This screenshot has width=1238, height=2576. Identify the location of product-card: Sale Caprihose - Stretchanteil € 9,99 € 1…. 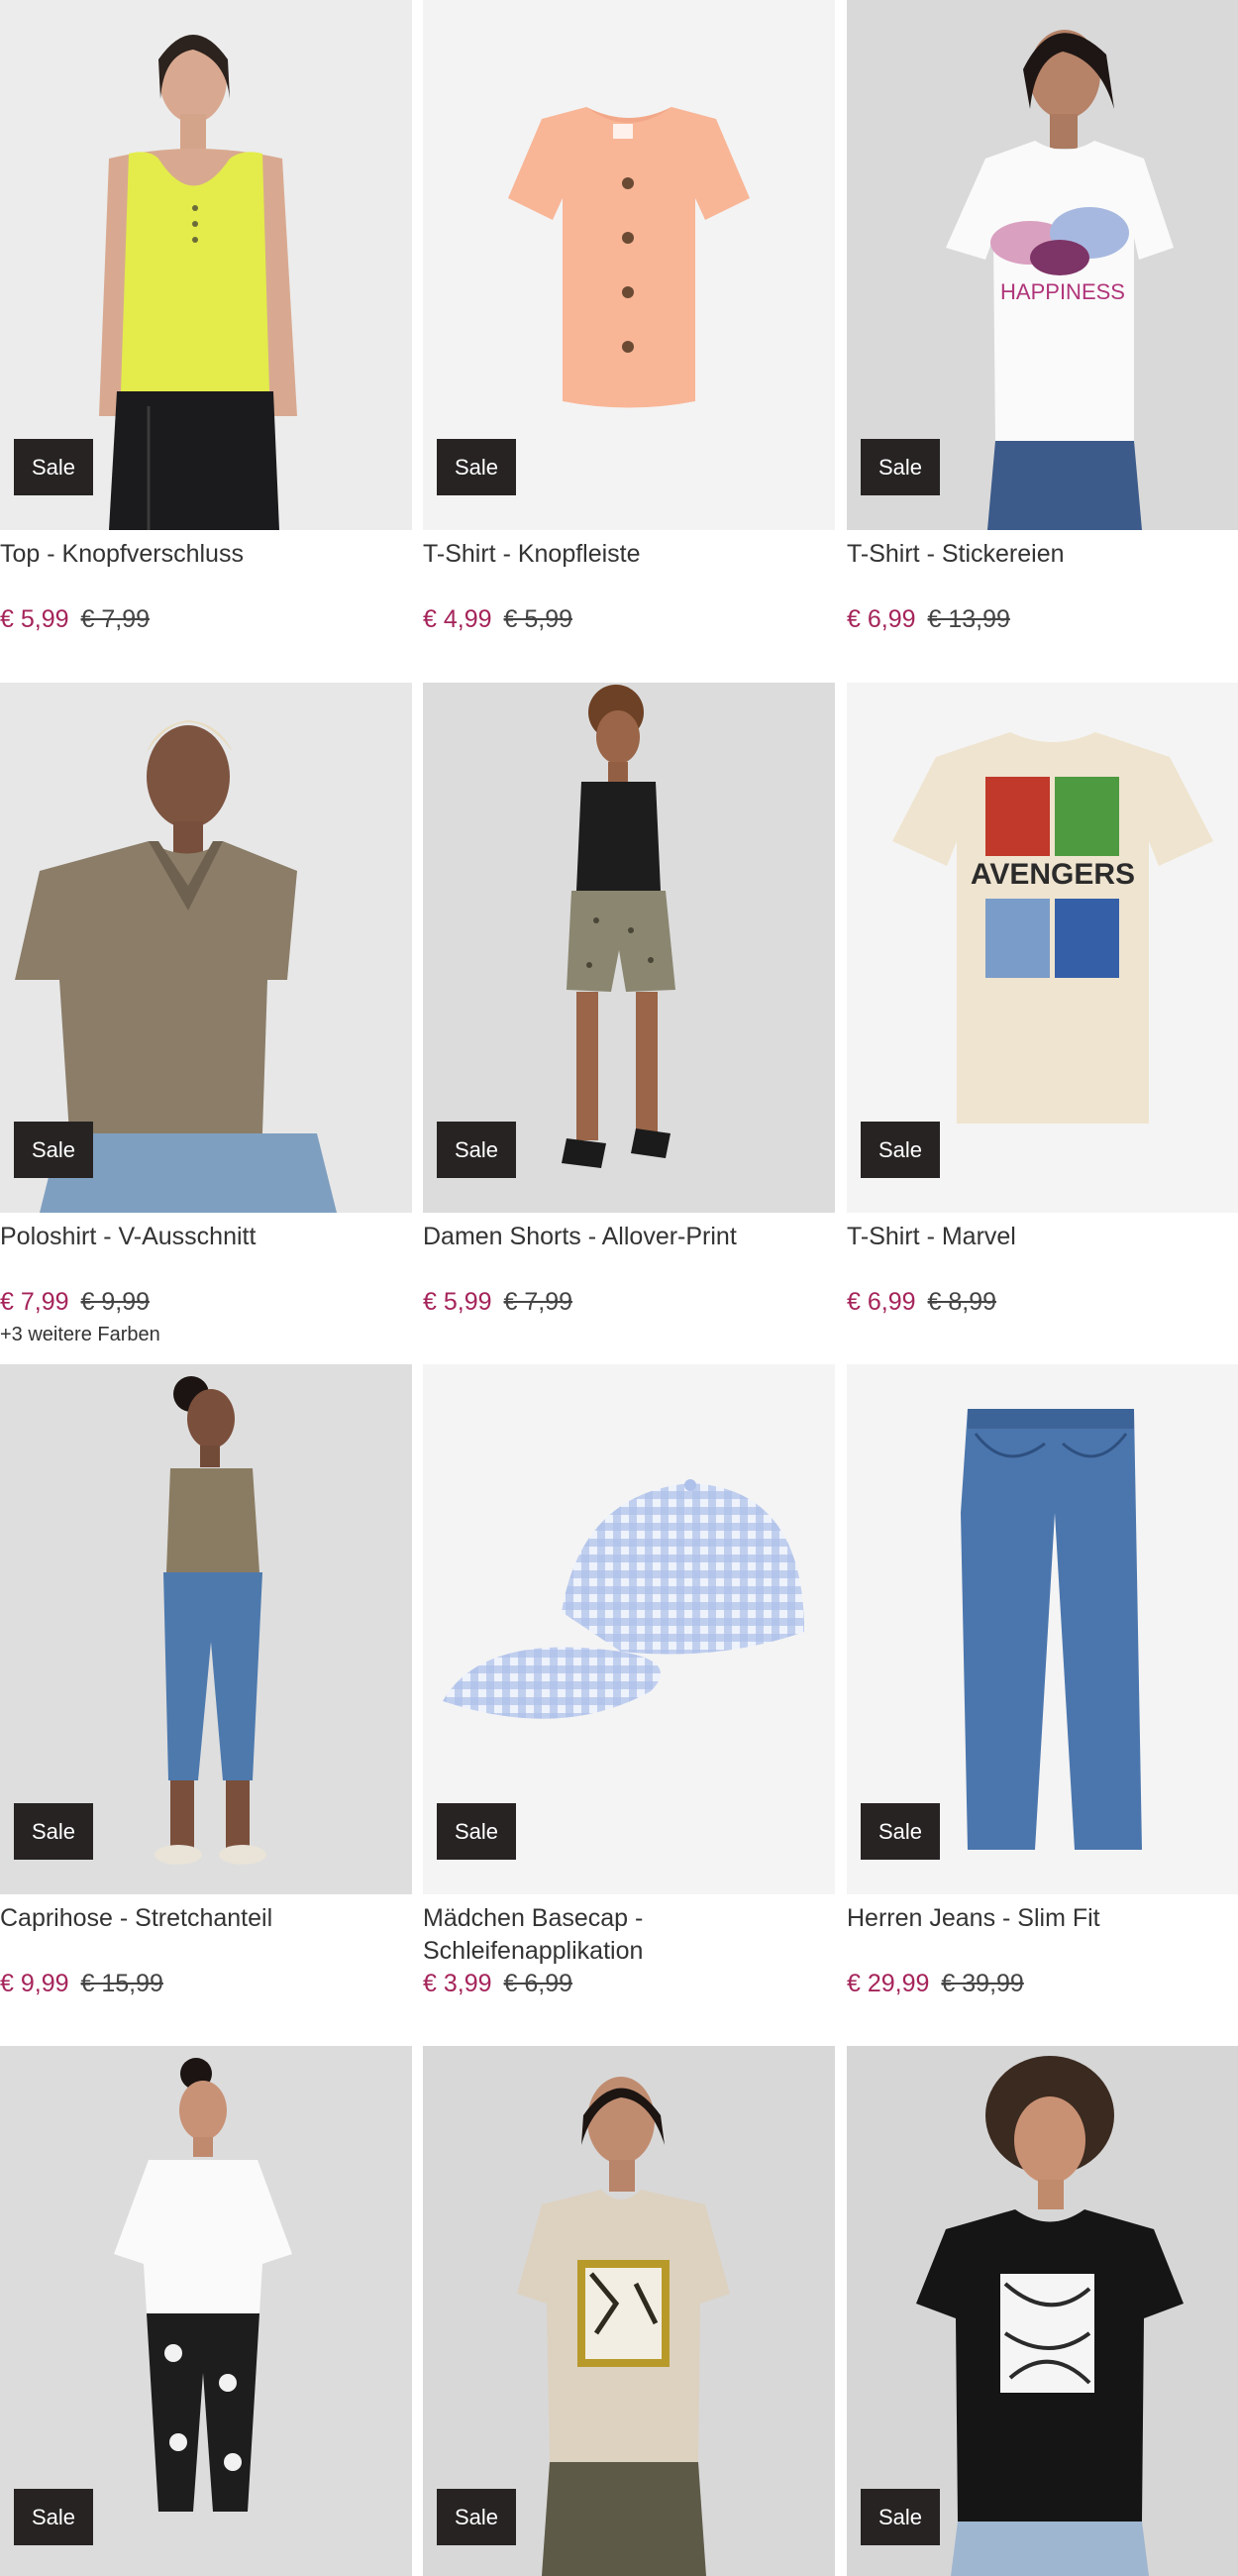
(206, 1682).